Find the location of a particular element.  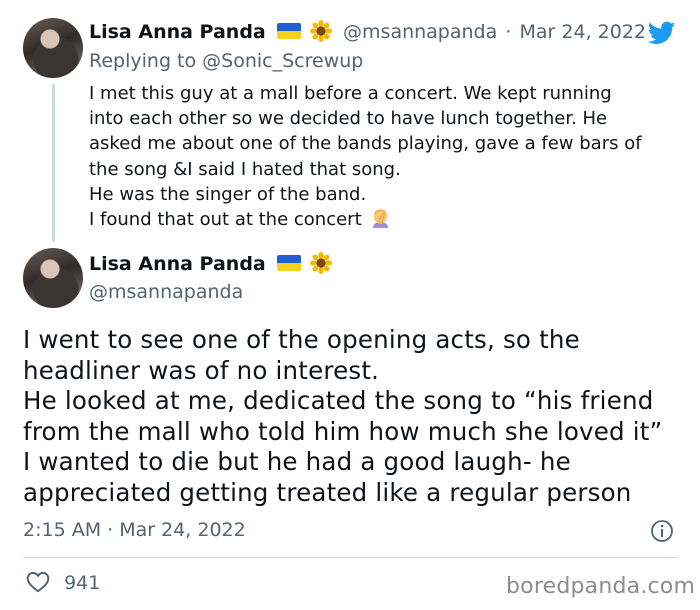

tweet2-line: headliner was of no interest. is located at coordinates (201, 370).